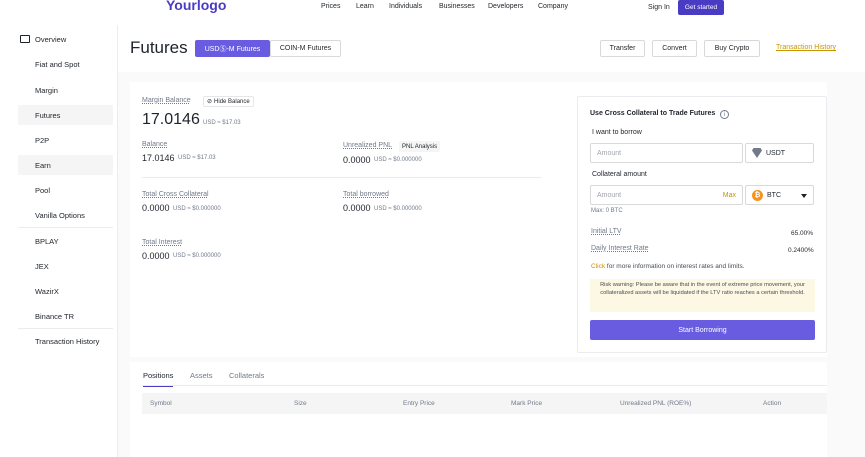 The image size is (865, 457). I want to click on borrow-coin-label: USDT, so click(776, 153).